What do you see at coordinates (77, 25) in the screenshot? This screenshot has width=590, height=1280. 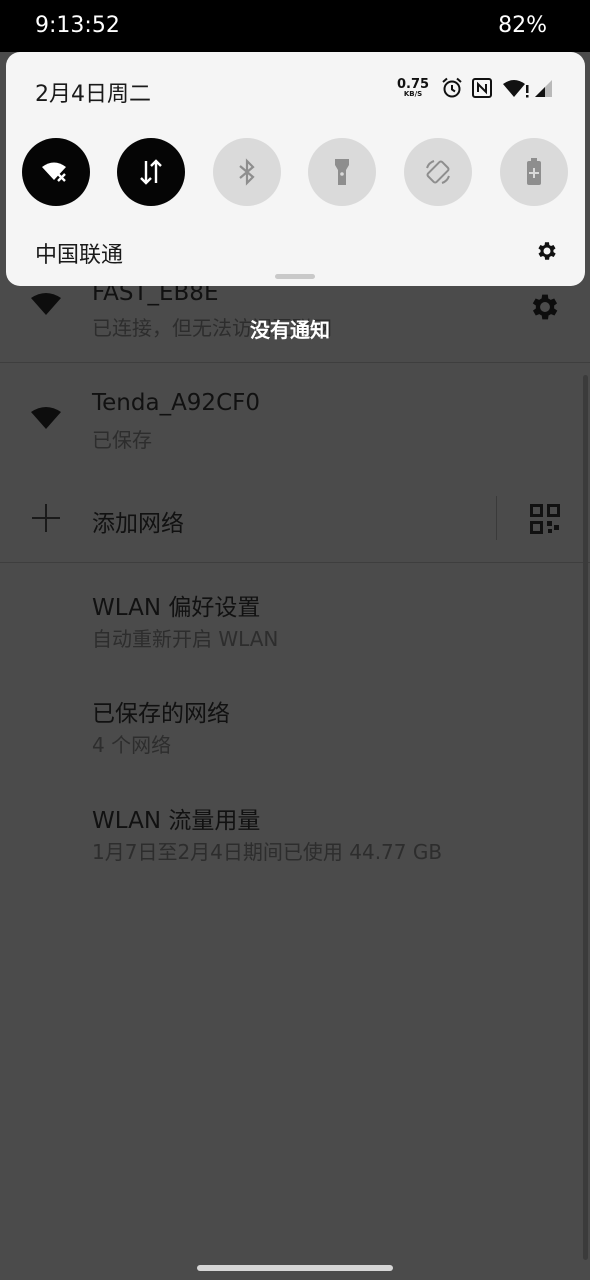 I see `status-time: 9:13:52` at bounding box center [77, 25].